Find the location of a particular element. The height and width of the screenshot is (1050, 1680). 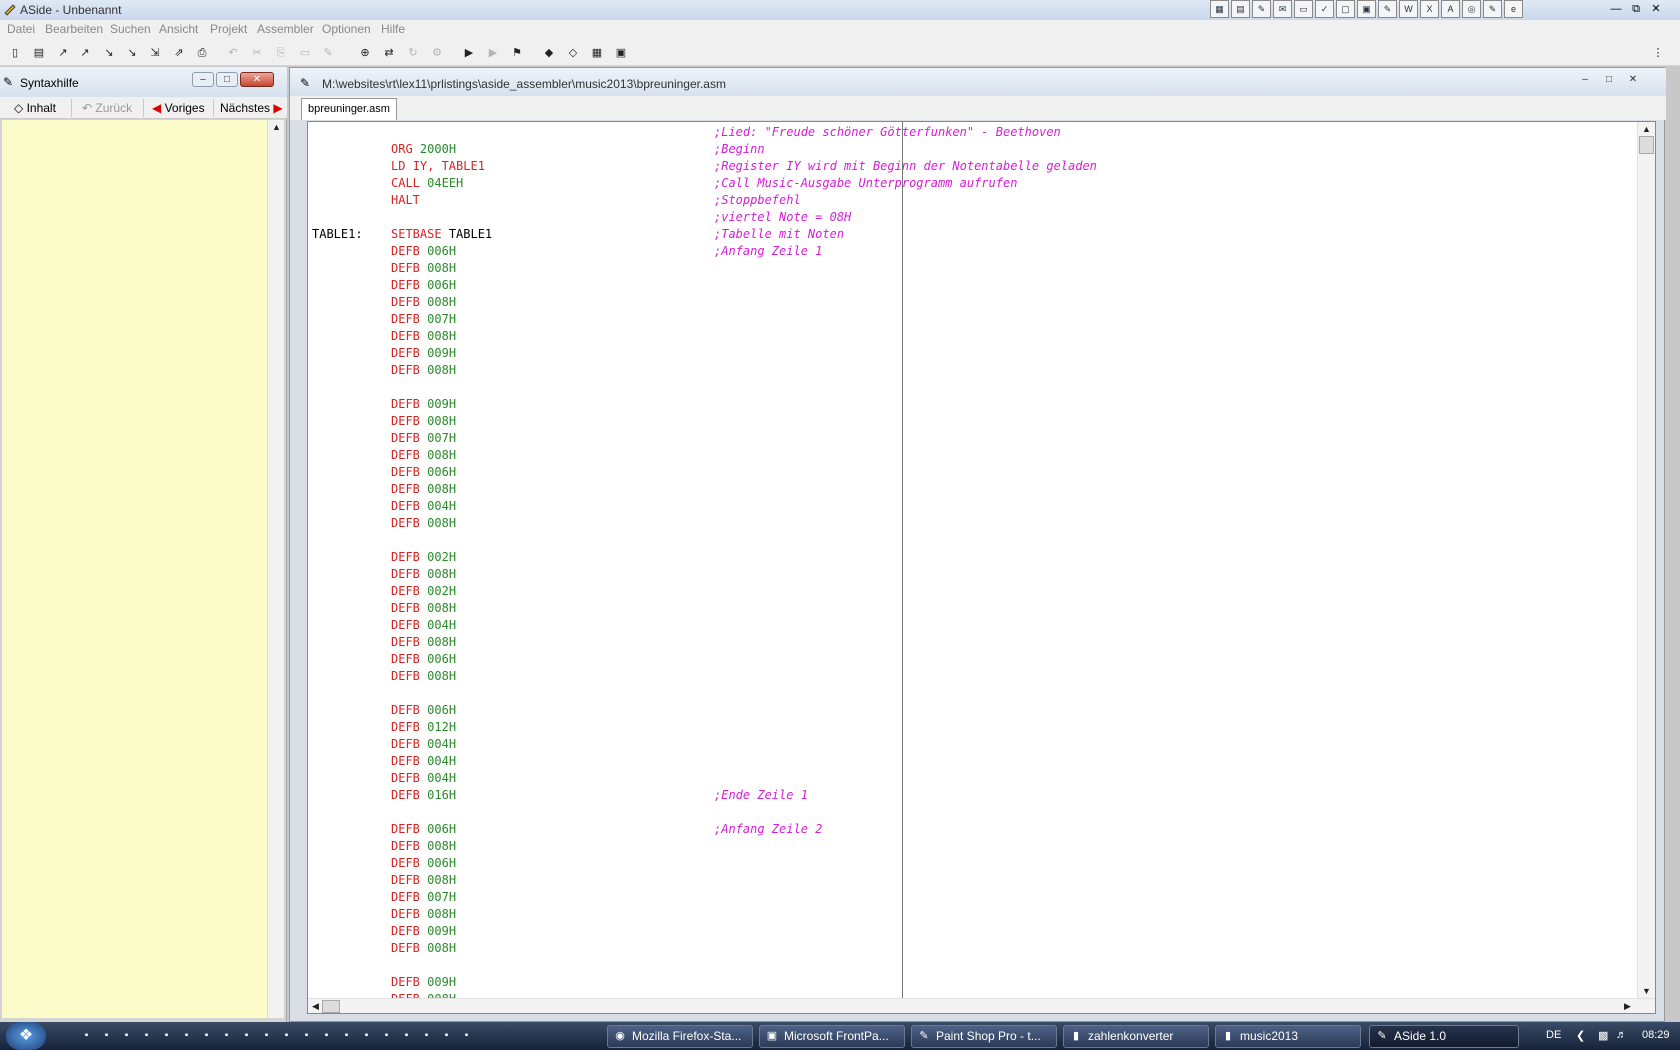

code-line: ORG 2000H ;Beginn is located at coordinates (972, 149).